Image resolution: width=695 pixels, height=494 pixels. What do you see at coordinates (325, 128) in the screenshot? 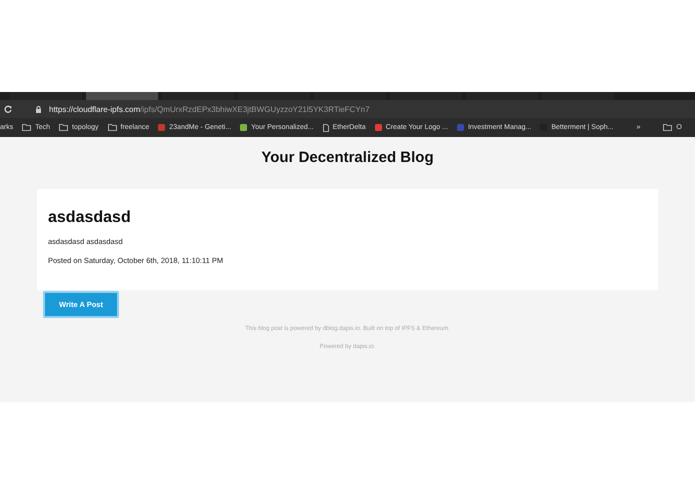
I see `document-icon` at bounding box center [325, 128].